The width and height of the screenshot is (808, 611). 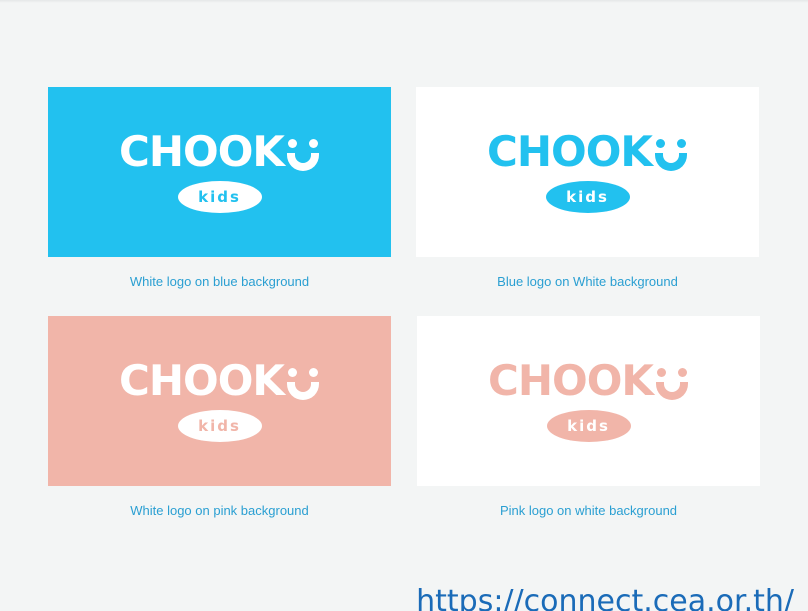 I want to click on caption-blue-on-white: Blue logo on White background, so click(x=587, y=281).